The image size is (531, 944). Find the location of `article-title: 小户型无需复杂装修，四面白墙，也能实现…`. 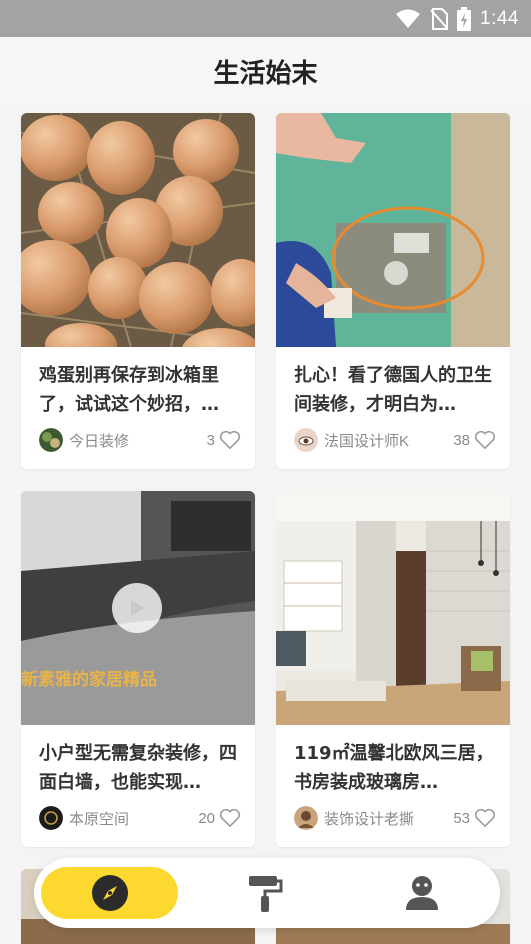

article-title: 小户型无需复杂装修，四面白墙，也能实现… is located at coordinates (140, 768).